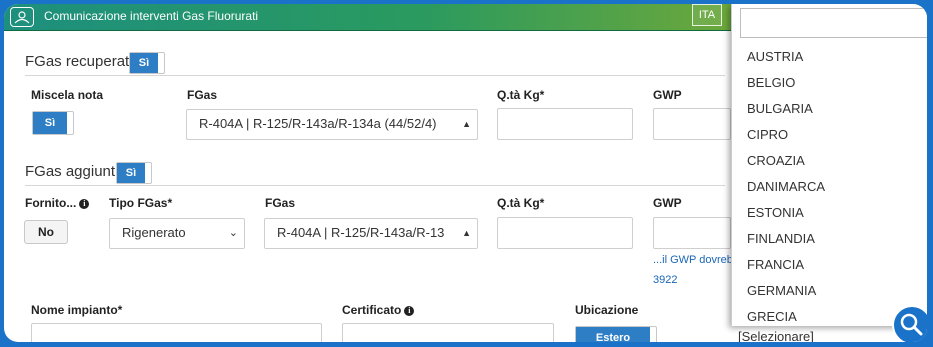 The image size is (933, 347). Describe the element at coordinates (613, 334) in the screenshot. I see `location-toggle-label: Estero` at that location.